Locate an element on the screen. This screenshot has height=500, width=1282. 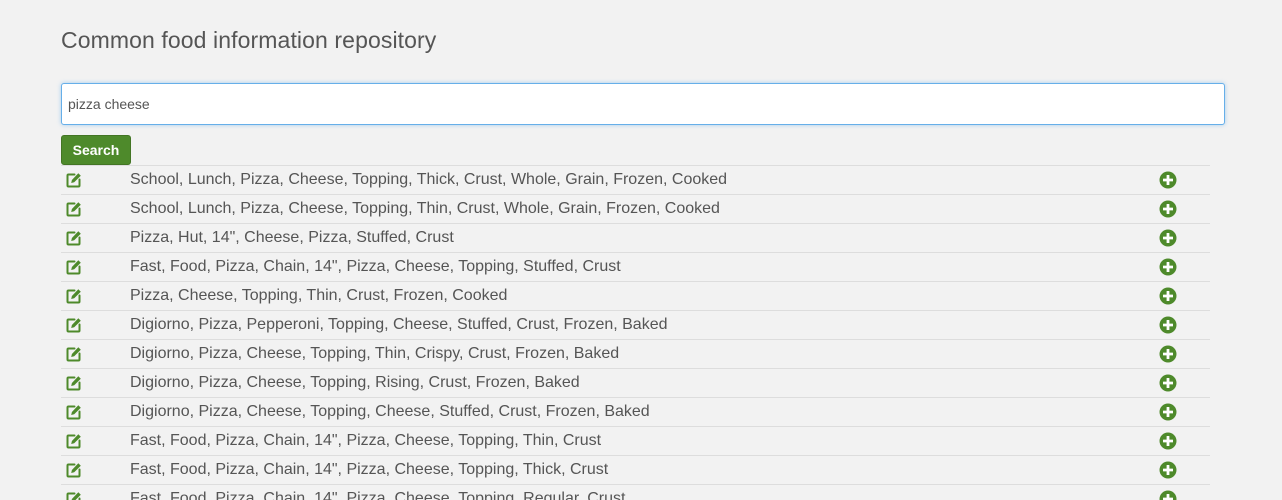
search-button: Search is located at coordinates (96, 150).